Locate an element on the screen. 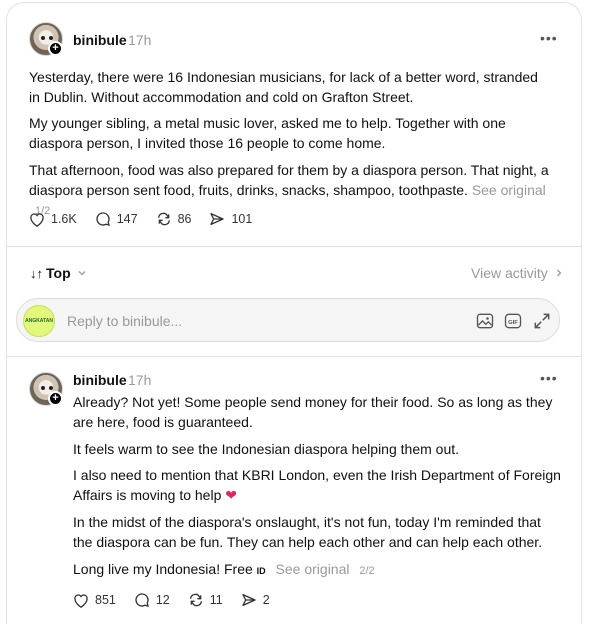 This screenshot has height=624, width=595. reply-username: binibule is located at coordinates (100, 380).